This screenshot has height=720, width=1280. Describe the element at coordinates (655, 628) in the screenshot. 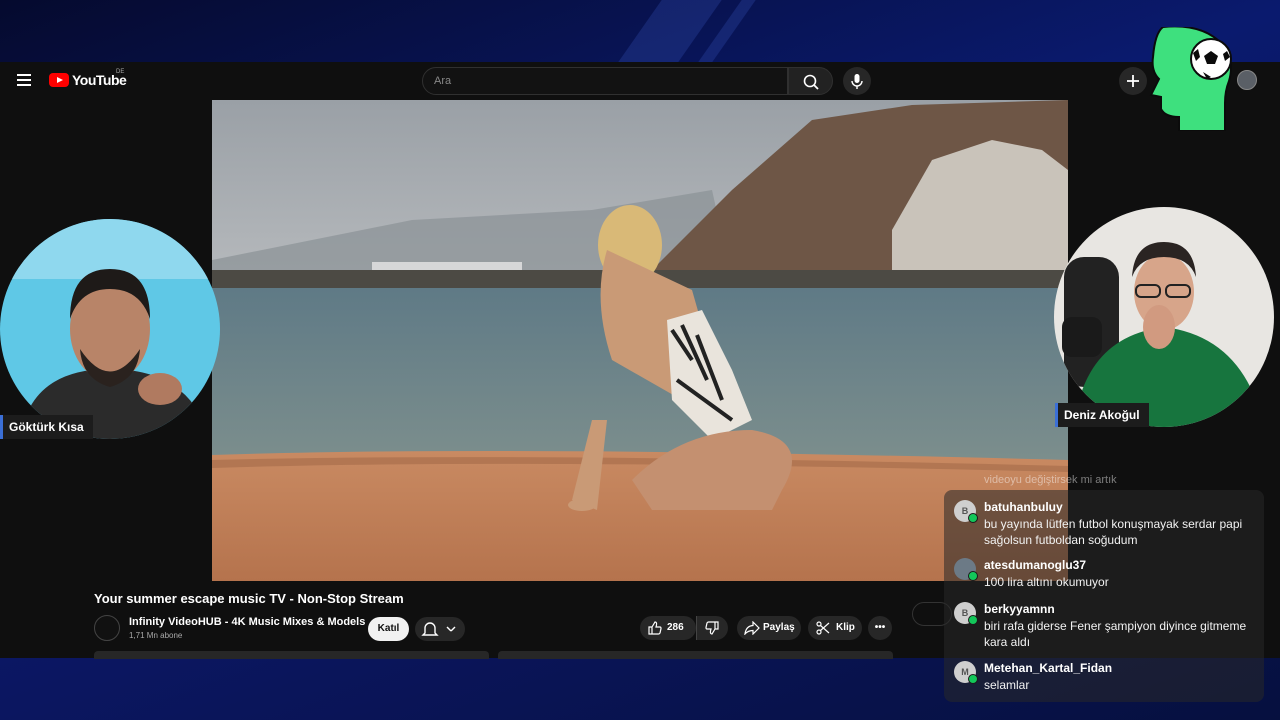

I see `thumbs-up-icon` at that location.